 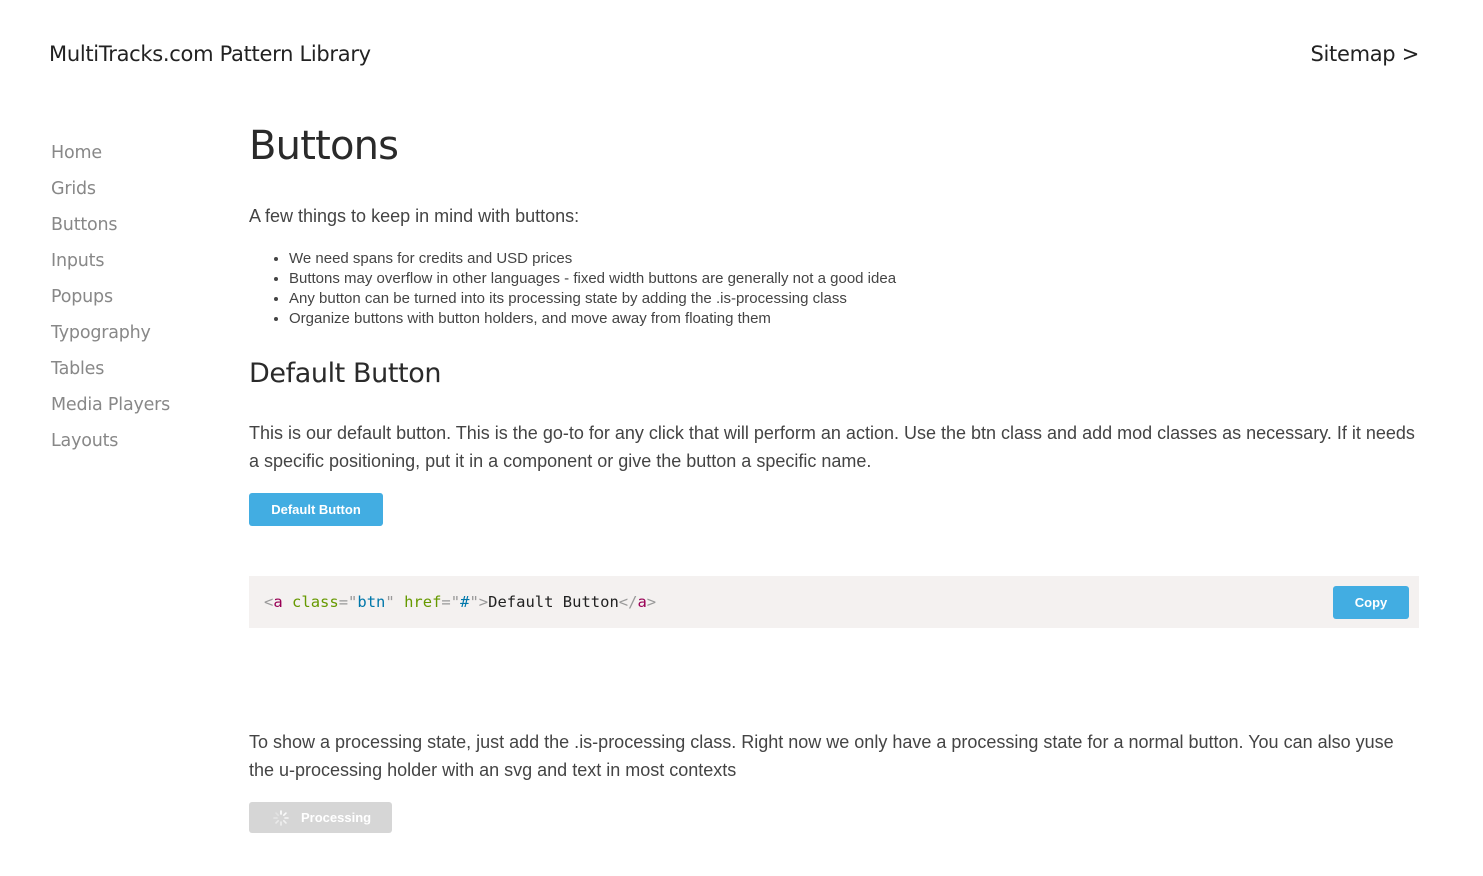 I want to click on sidebar-item-typography: Typography, so click(x=131, y=337).